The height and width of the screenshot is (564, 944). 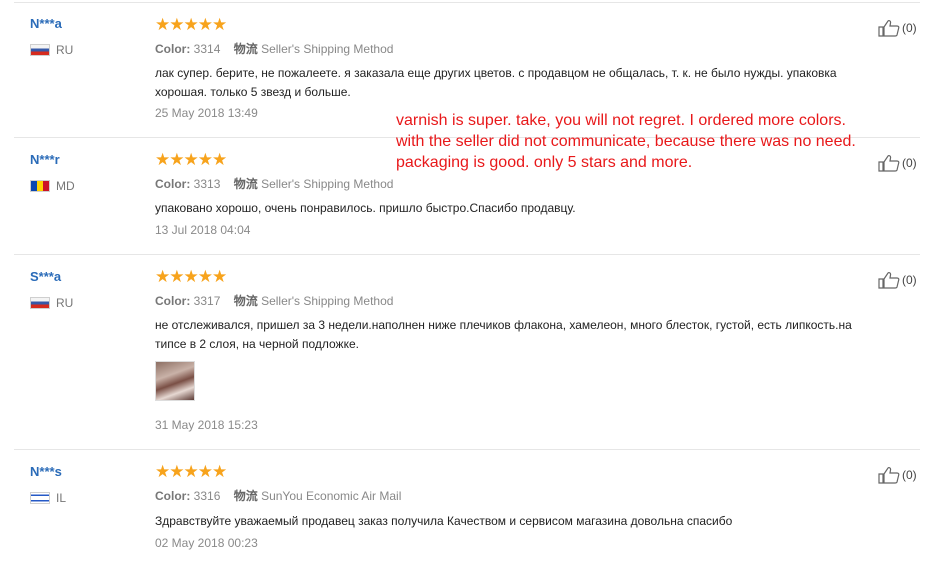 What do you see at coordinates (45, 159) in the screenshot?
I see `reviewer-name: N***r` at bounding box center [45, 159].